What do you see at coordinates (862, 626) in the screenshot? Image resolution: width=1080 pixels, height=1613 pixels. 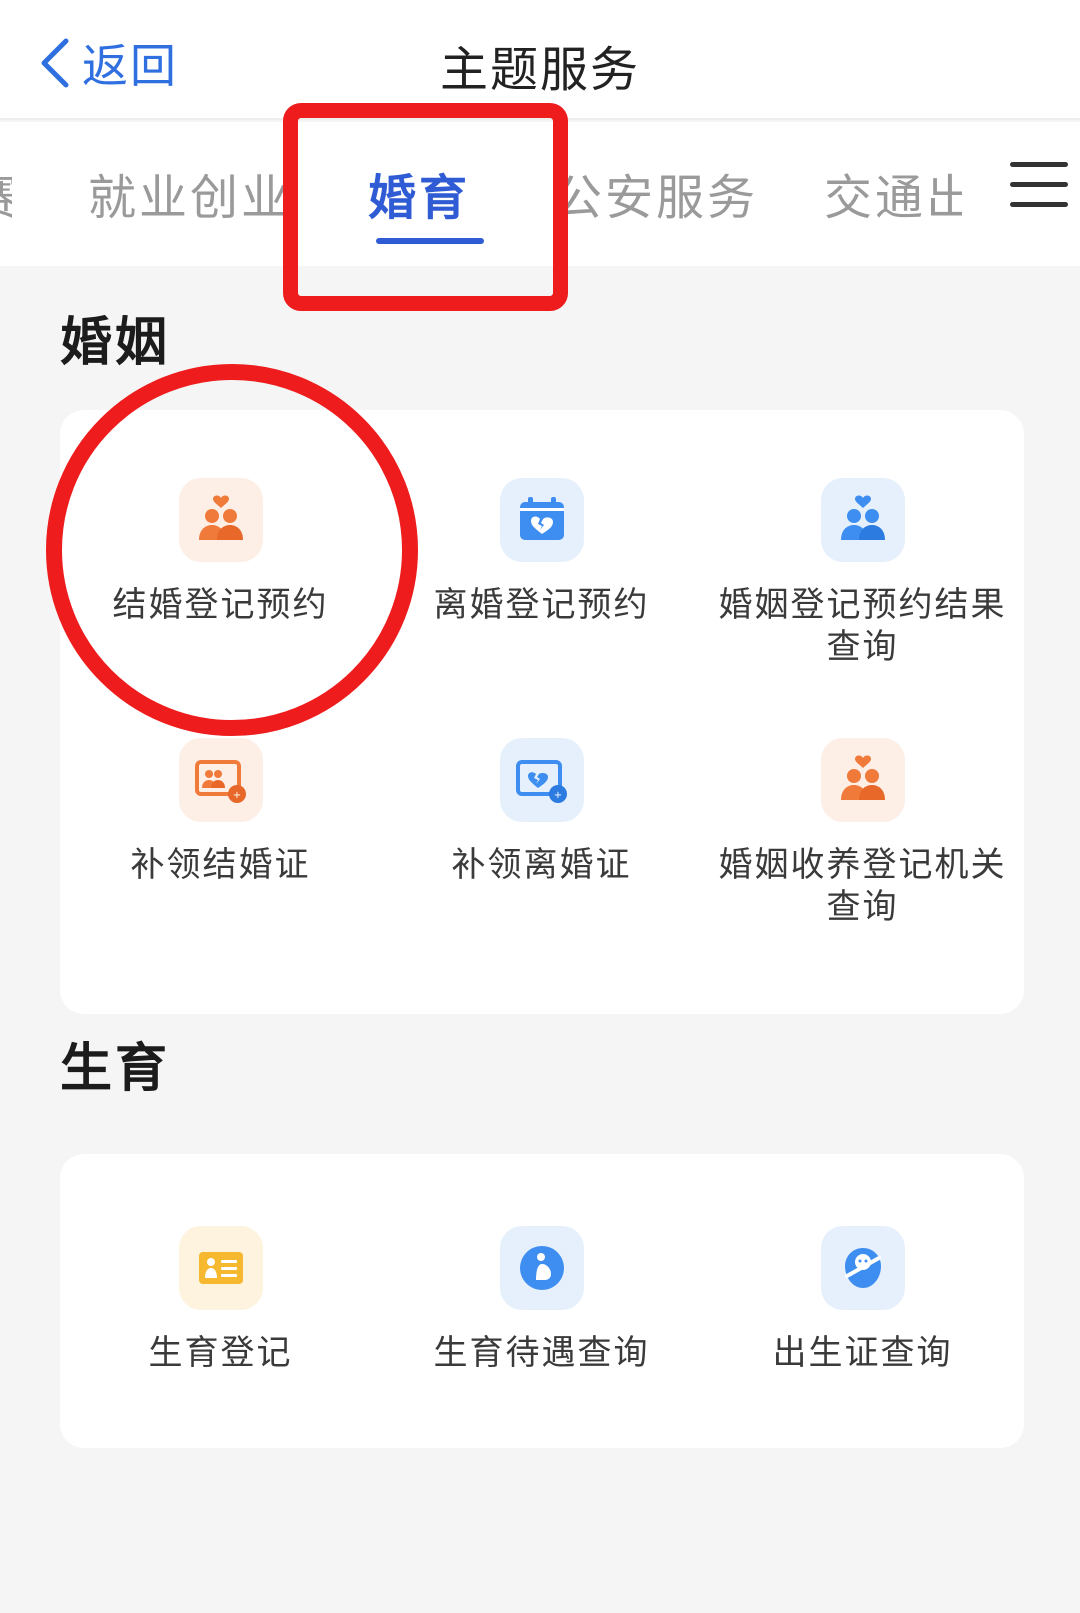 I see `service-label: 婚姻登记预约结果查询` at bounding box center [862, 626].